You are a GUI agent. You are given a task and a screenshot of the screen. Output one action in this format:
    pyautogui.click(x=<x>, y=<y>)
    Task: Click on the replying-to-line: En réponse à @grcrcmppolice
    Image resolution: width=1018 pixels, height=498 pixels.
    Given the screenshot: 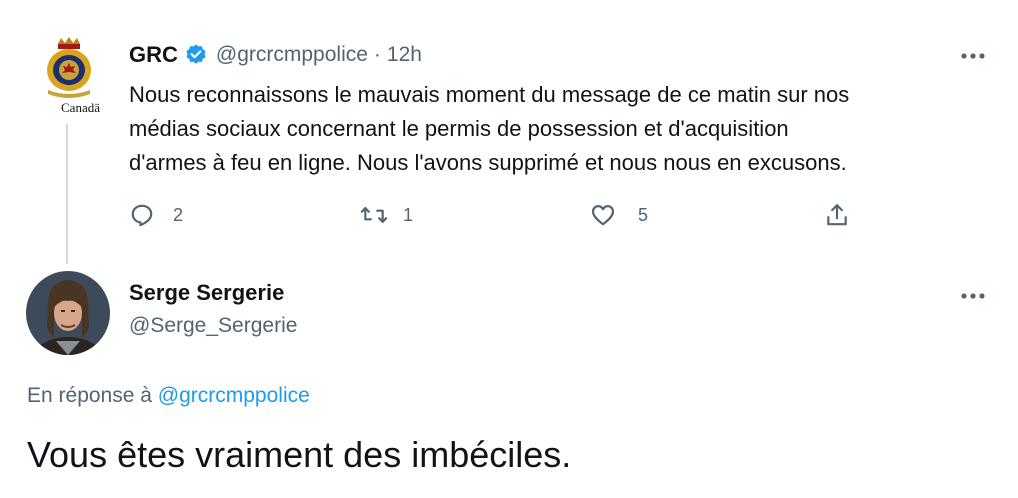 What is the action you would take?
    pyautogui.click(x=168, y=396)
    